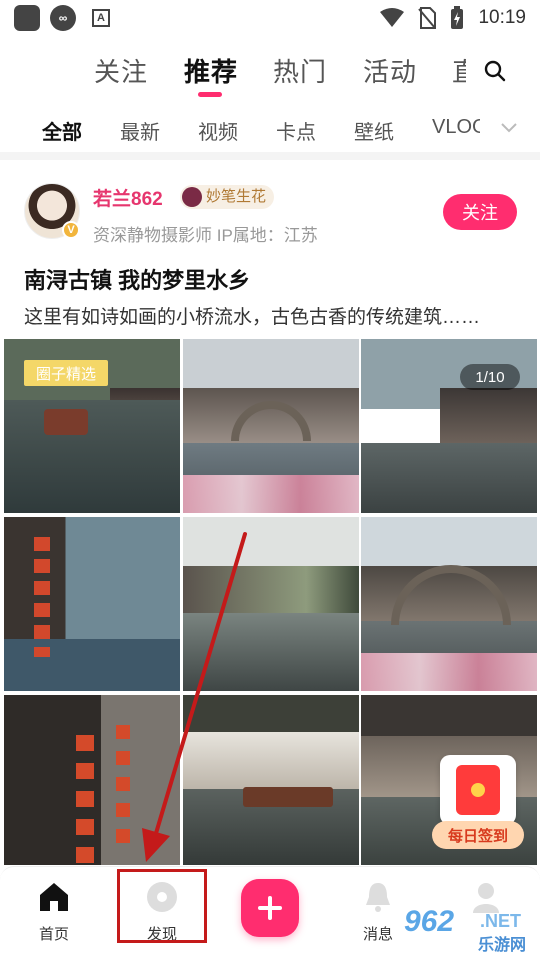  What do you see at coordinates (480, 212) in the screenshot?
I see `follow-button: 关注` at bounding box center [480, 212].